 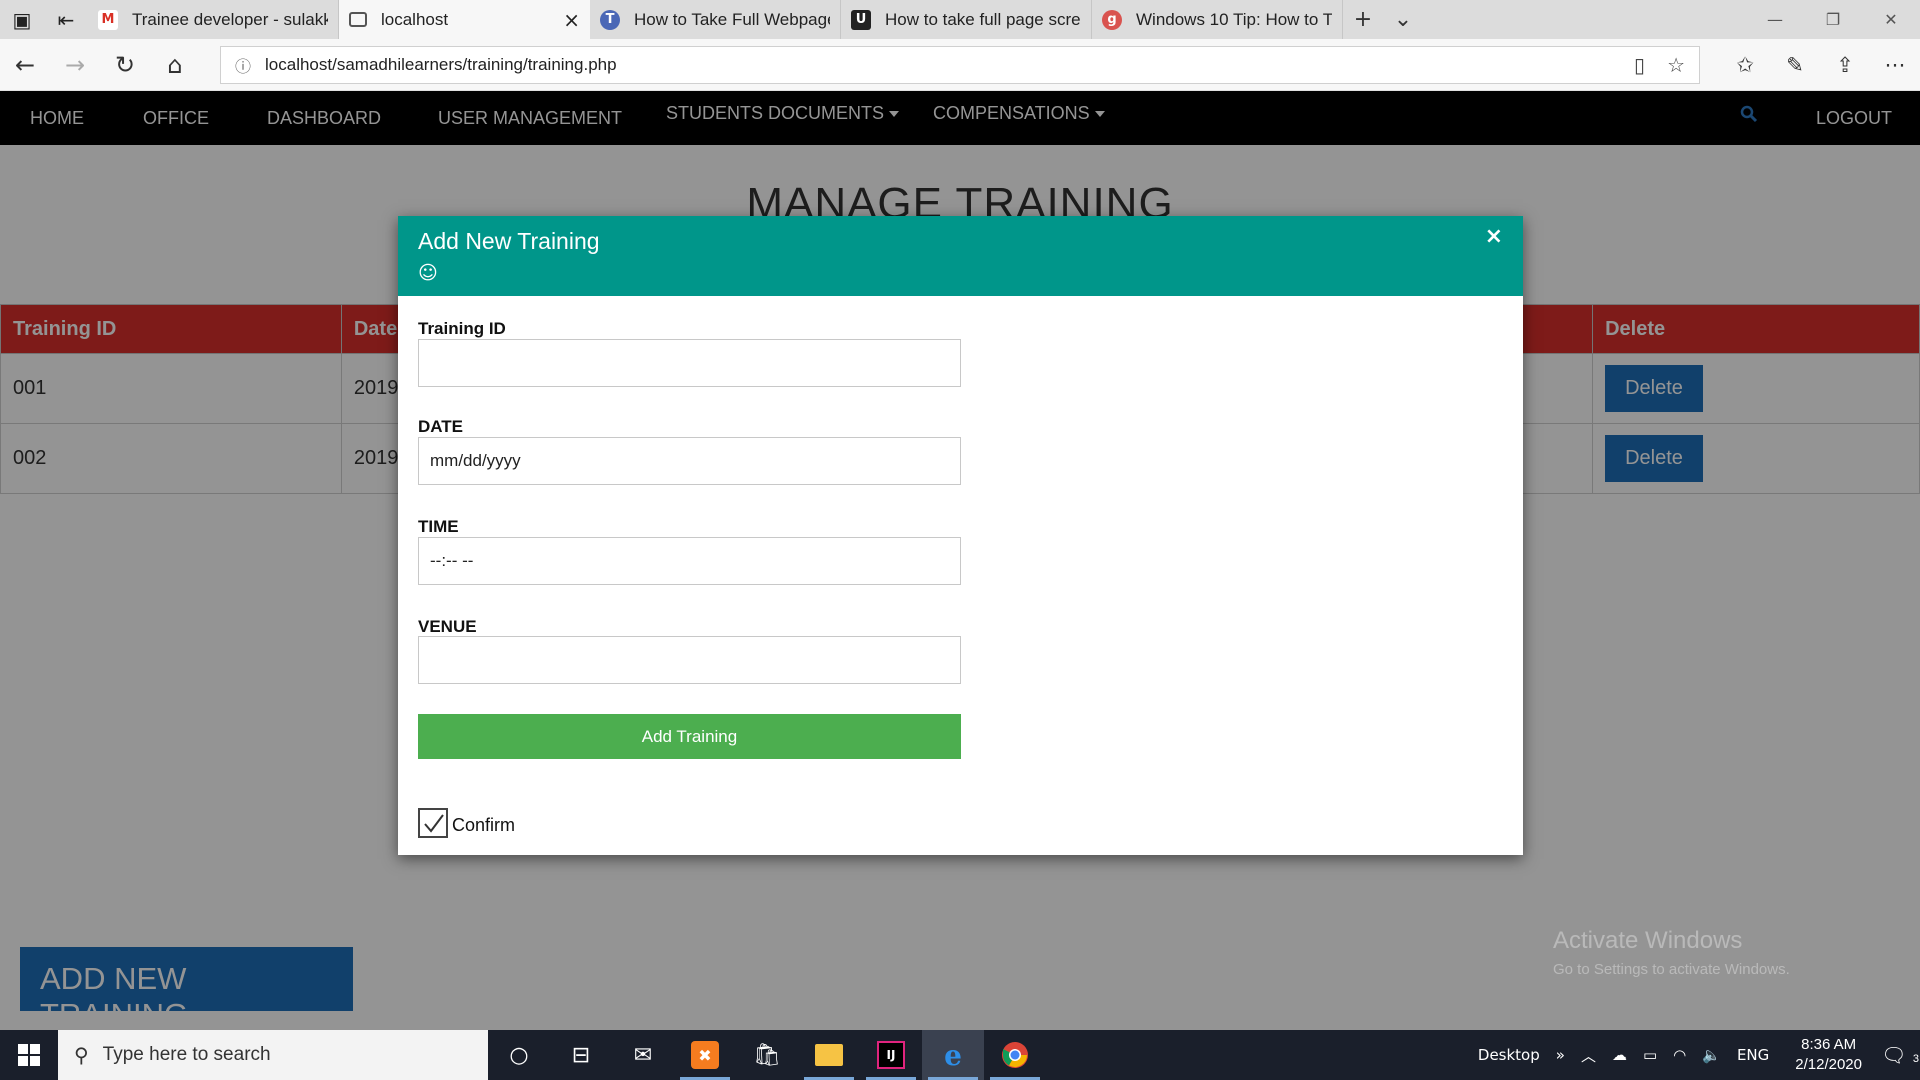 What do you see at coordinates (1648, 940) in the screenshot?
I see `watermark-title: Activate Windows` at bounding box center [1648, 940].